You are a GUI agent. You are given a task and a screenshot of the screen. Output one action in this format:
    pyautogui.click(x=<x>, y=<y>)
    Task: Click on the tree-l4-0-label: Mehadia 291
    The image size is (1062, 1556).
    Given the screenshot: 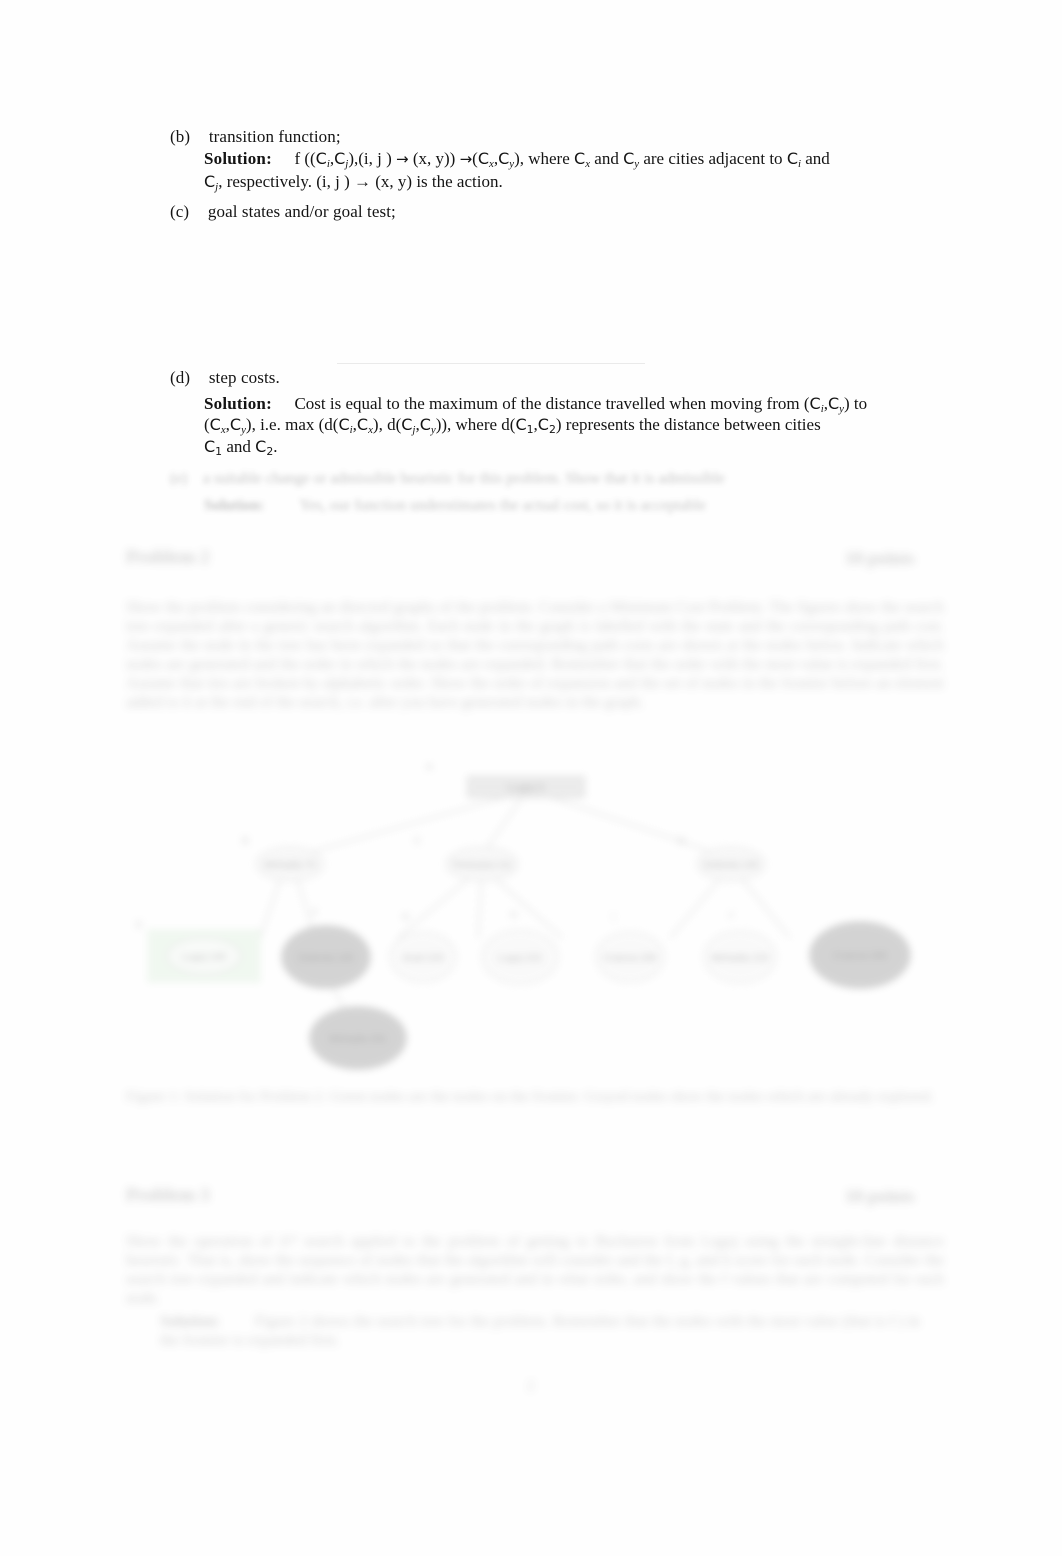 What is the action you would take?
    pyautogui.click(x=358, y=1039)
    